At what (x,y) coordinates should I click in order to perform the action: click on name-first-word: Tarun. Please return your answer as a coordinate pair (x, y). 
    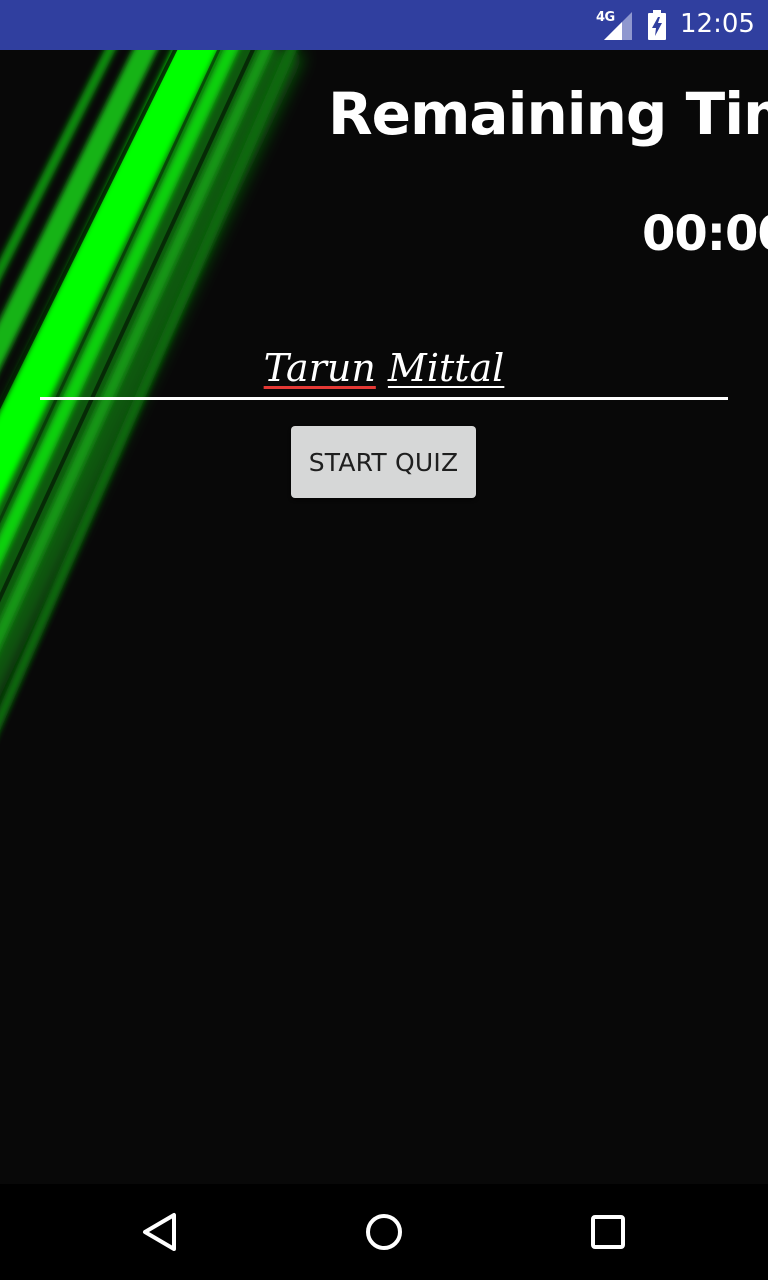
    Looking at the image, I should click on (319, 368).